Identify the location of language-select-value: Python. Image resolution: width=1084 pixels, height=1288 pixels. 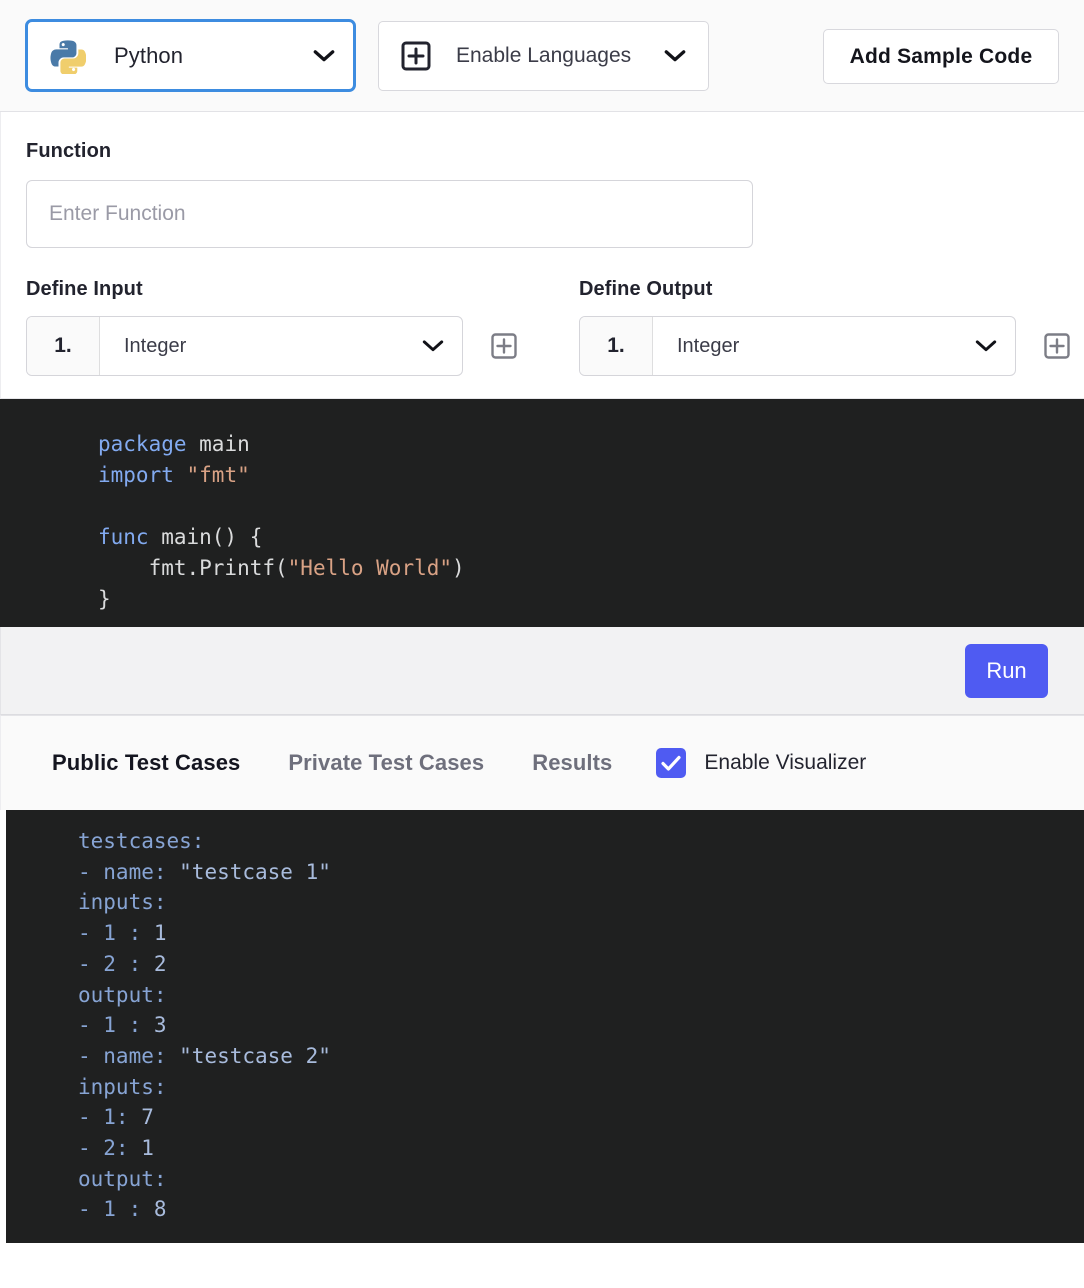
(149, 55).